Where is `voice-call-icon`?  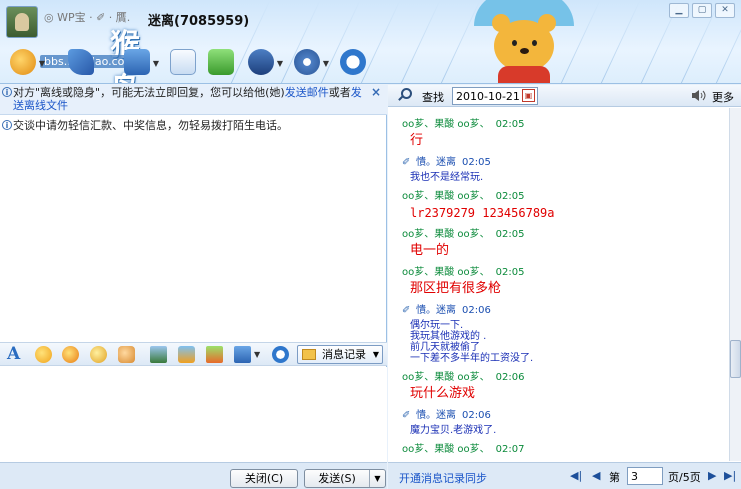 voice-call-icon is located at coordinates (81, 62).